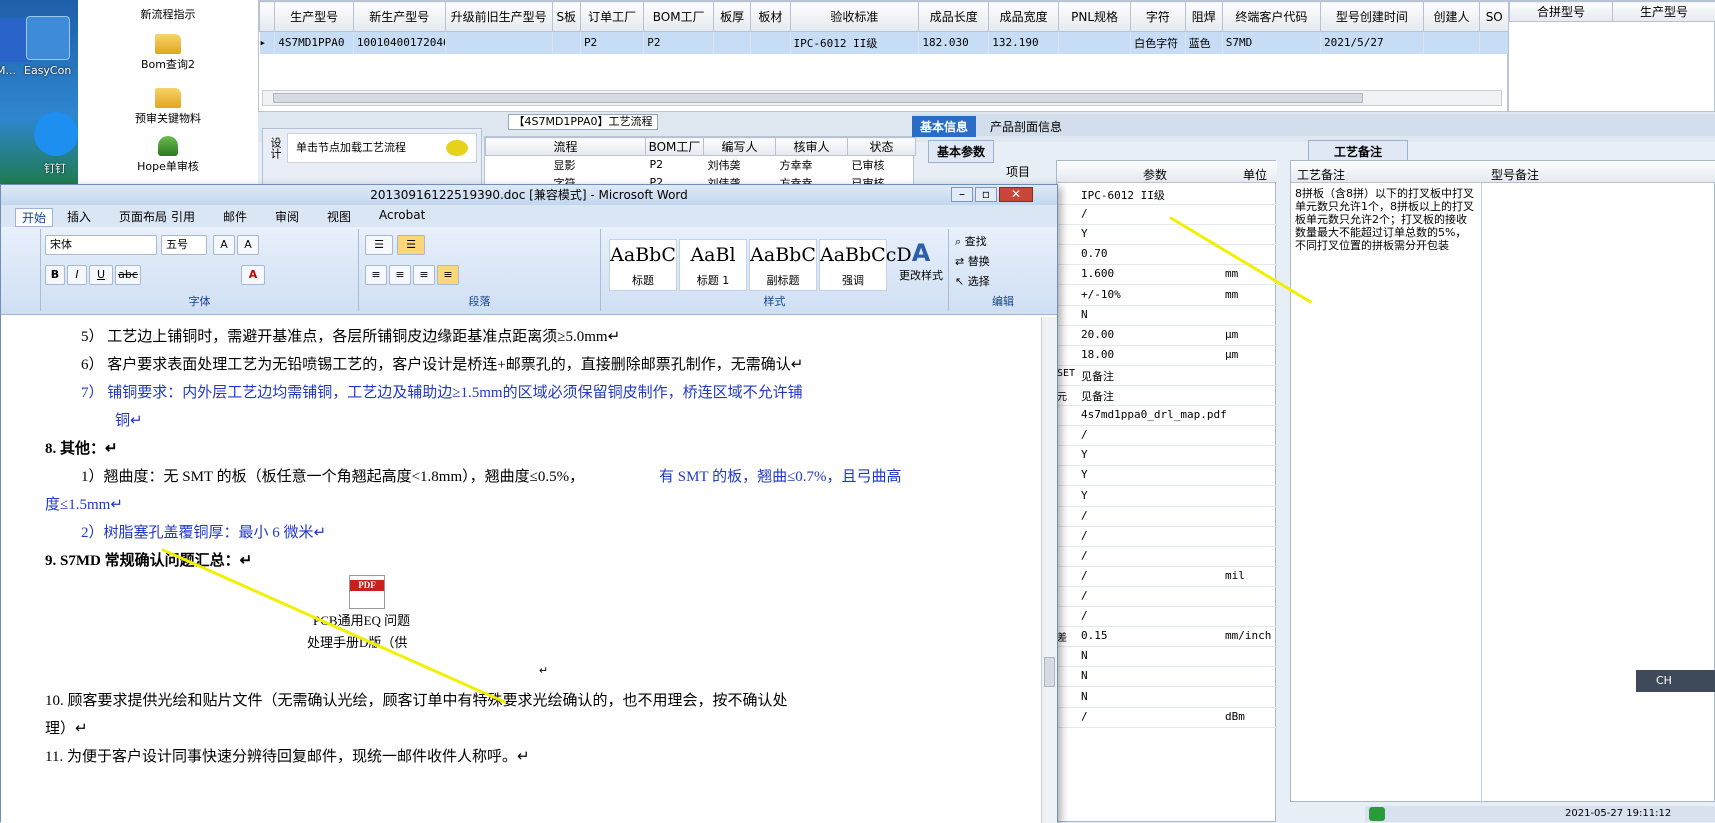  Describe the element at coordinates (56, 134) in the screenshot. I see `dingtalk-icon` at that location.